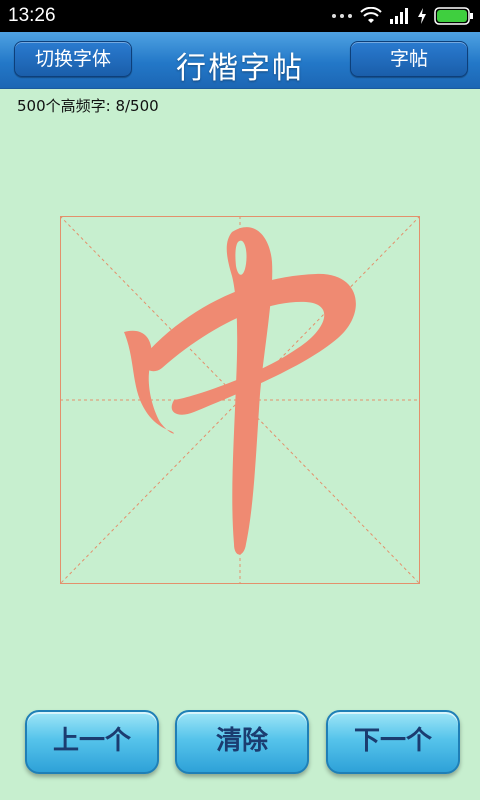  What do you see at coordinates (399, 16) in the screenshot?
I see `signal-icon` at bounding box center [399, 16].